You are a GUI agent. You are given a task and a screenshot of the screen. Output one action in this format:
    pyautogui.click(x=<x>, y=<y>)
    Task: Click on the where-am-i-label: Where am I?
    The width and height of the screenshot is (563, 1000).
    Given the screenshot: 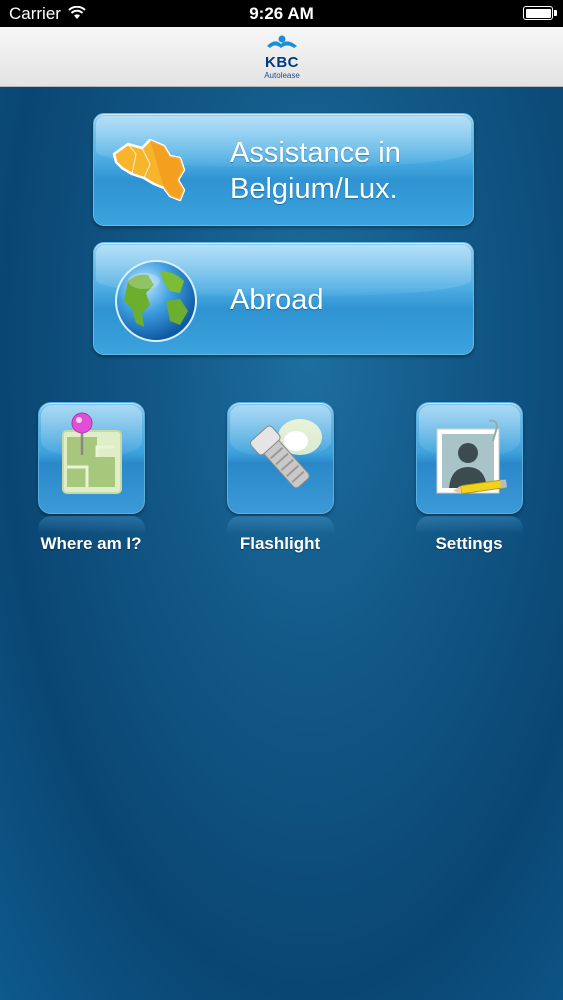 What is the action you would take?
    pyautogui.click(x=91, y=543)
    